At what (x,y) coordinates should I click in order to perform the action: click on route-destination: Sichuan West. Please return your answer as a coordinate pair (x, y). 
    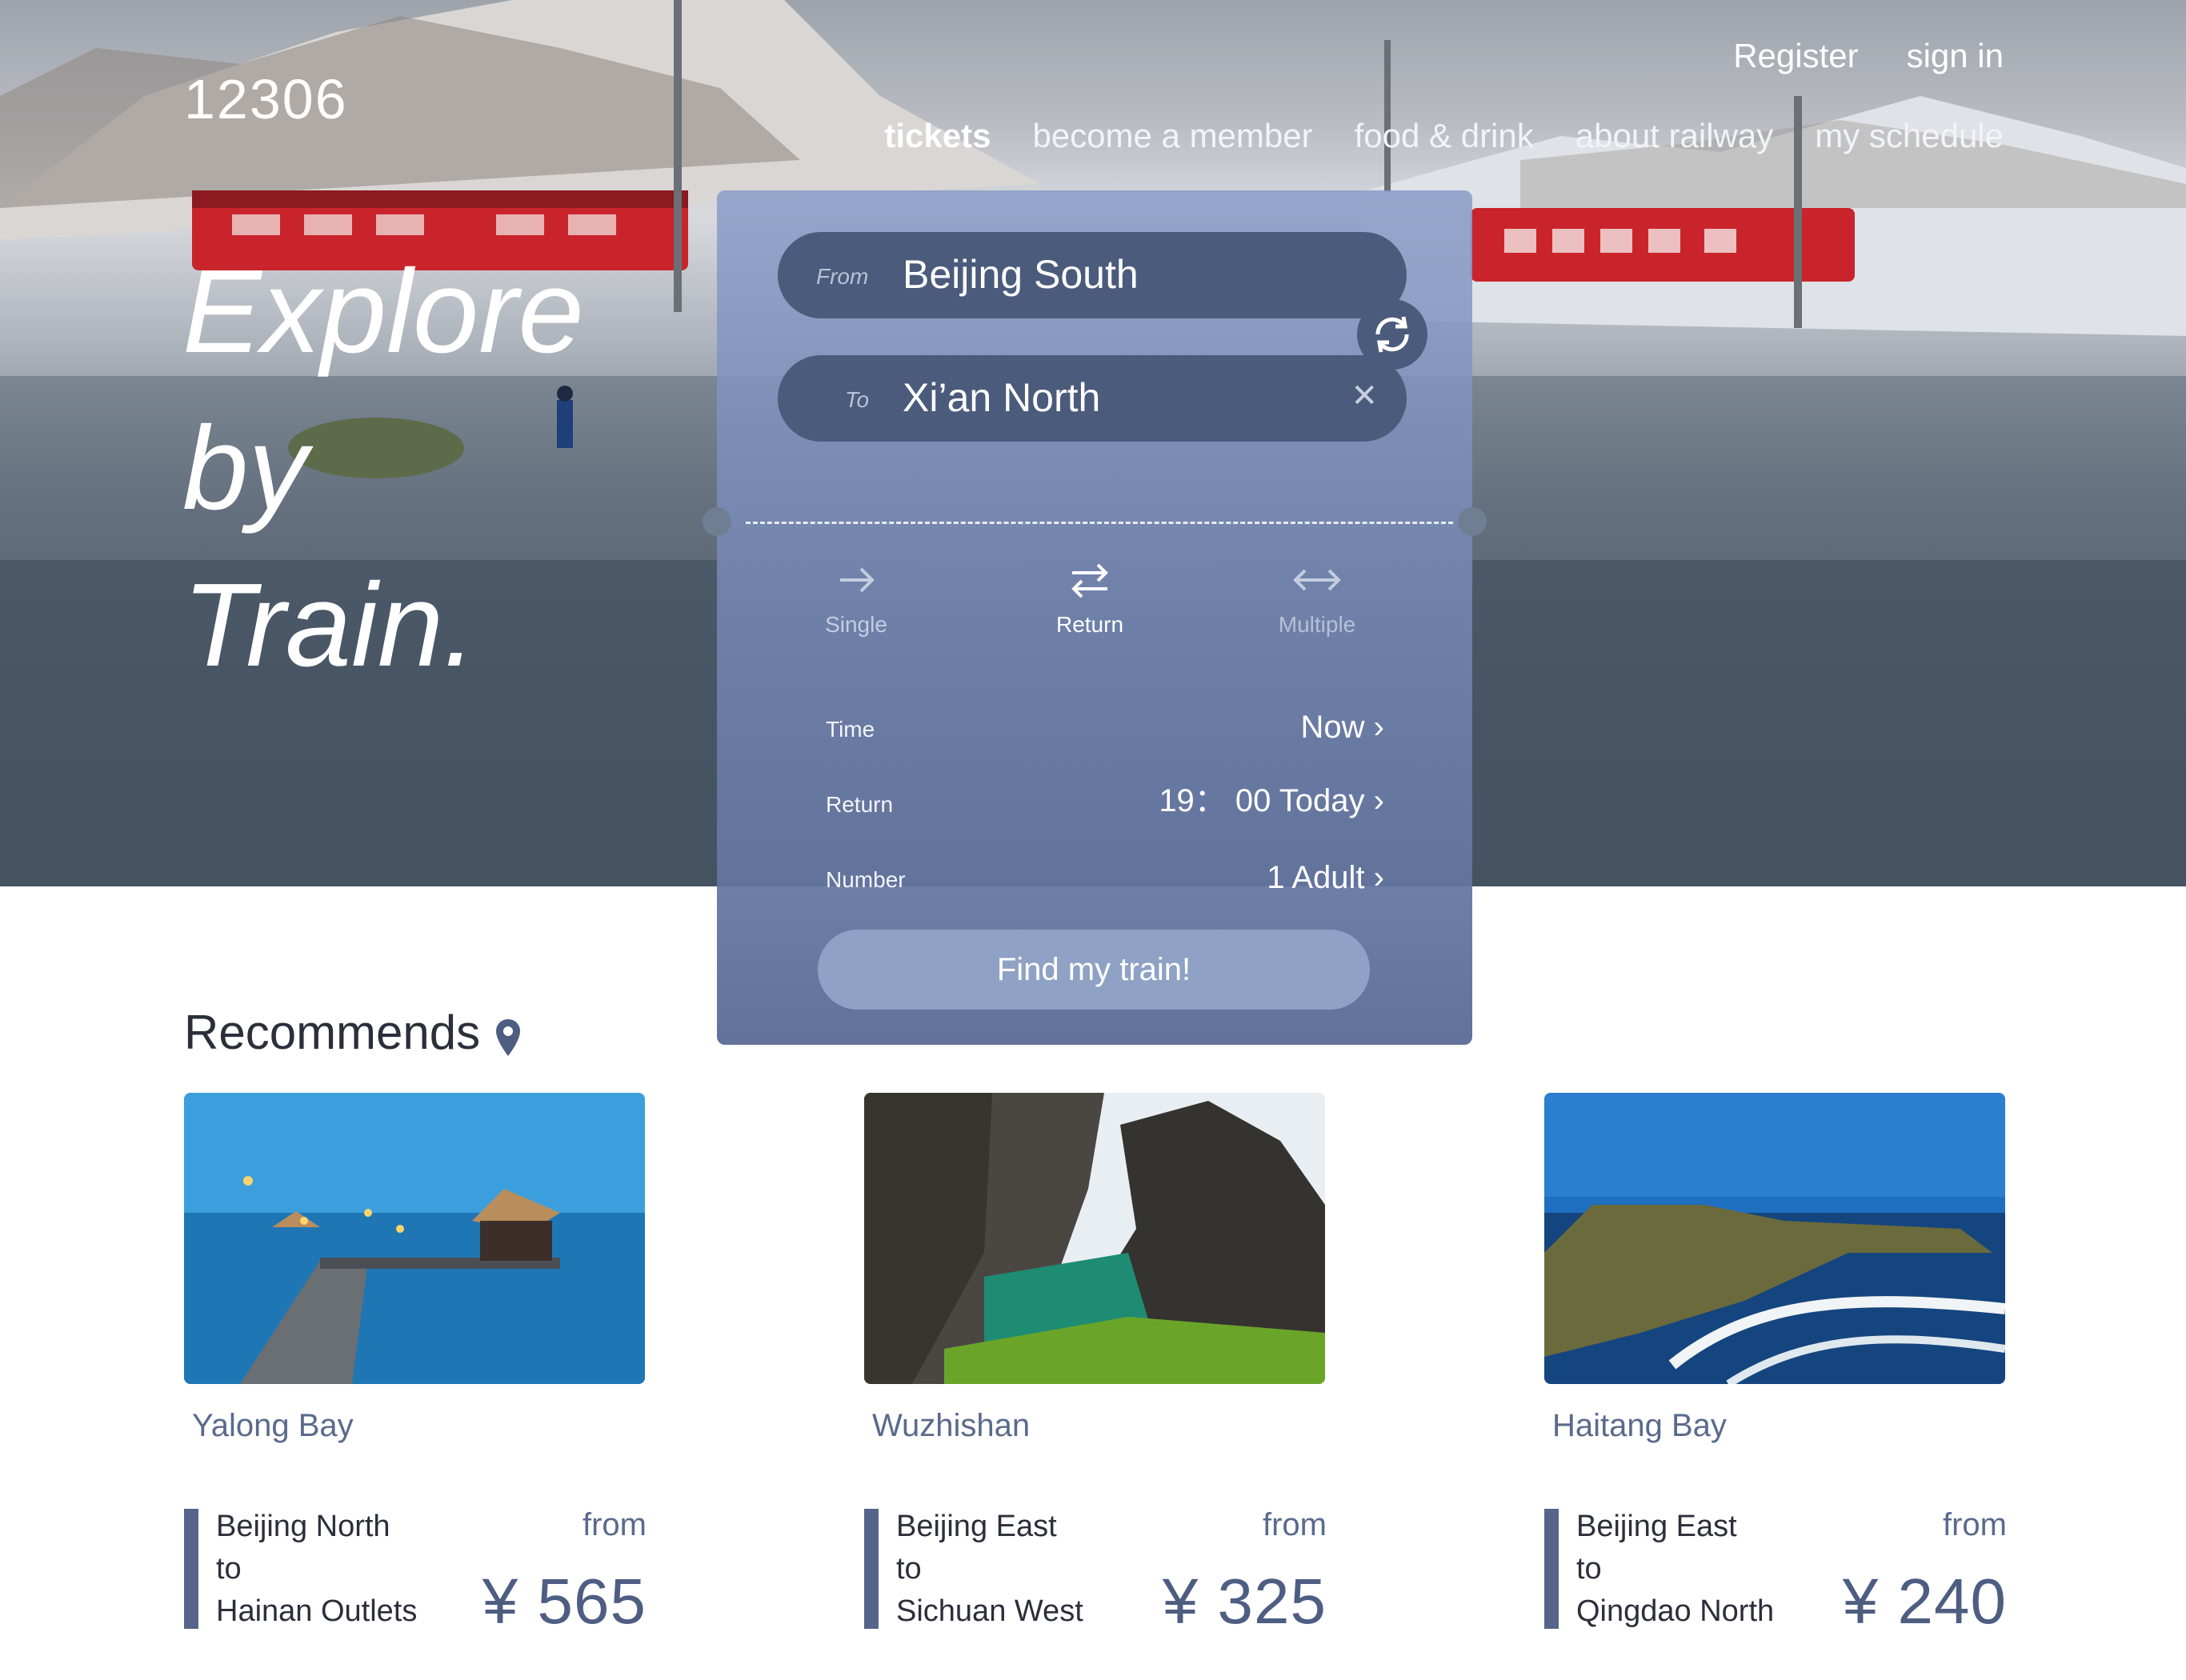
    Looking at the image, I should click on (990, 1611).